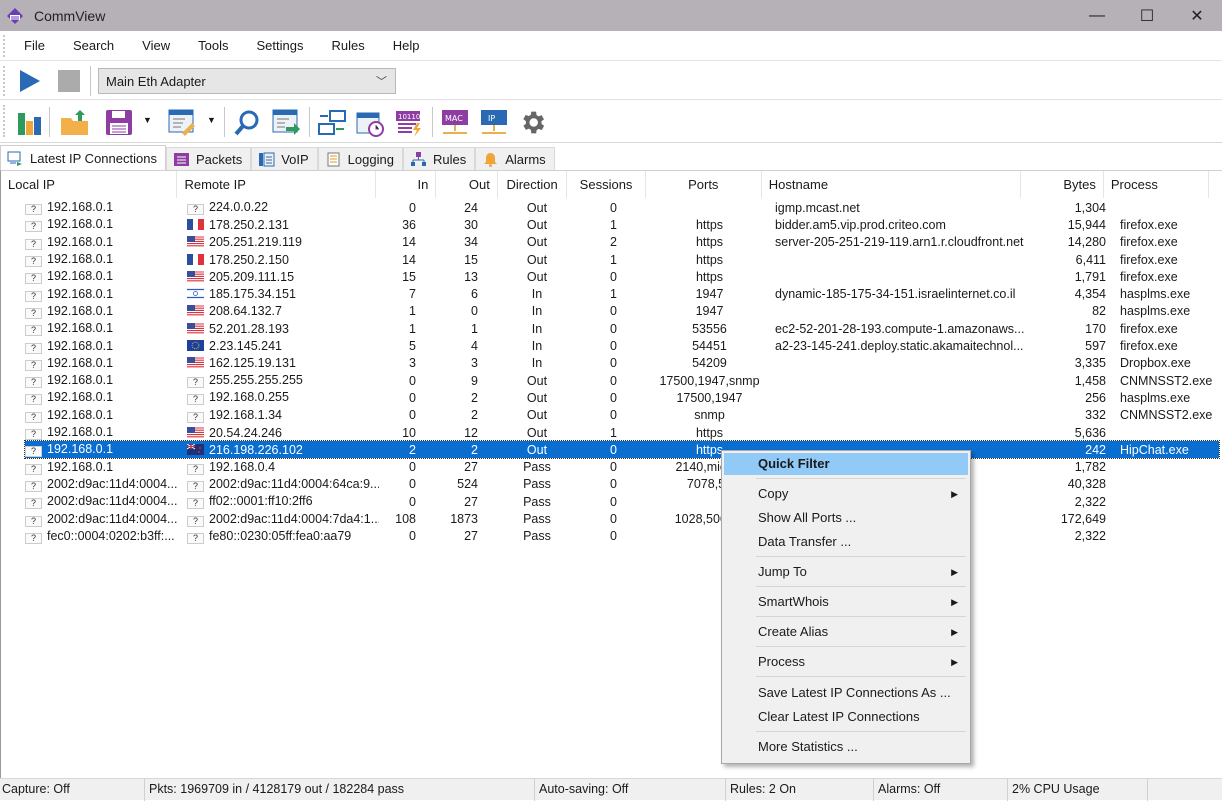 This screenshot has width=1222, height=801. I want to click on usa-flag-icon, so click(198, 363).